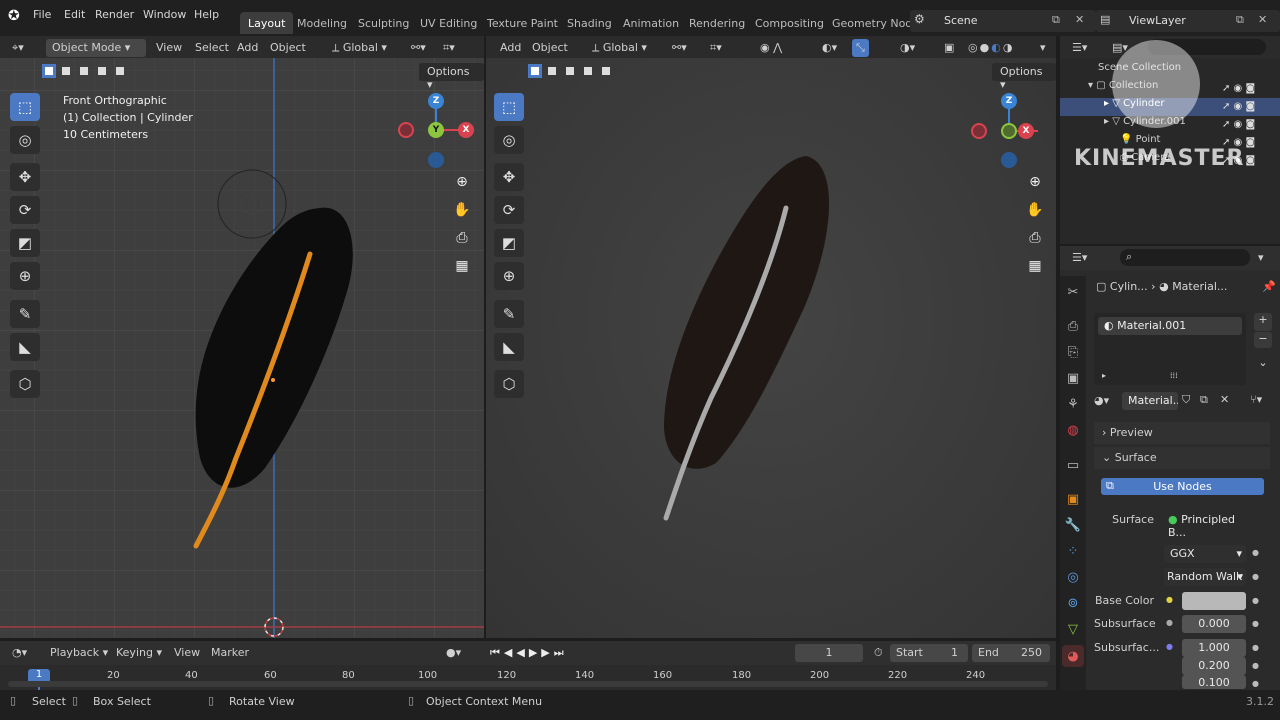  I want to click on tool-tab-icon: ✂, so click(1073, 292).